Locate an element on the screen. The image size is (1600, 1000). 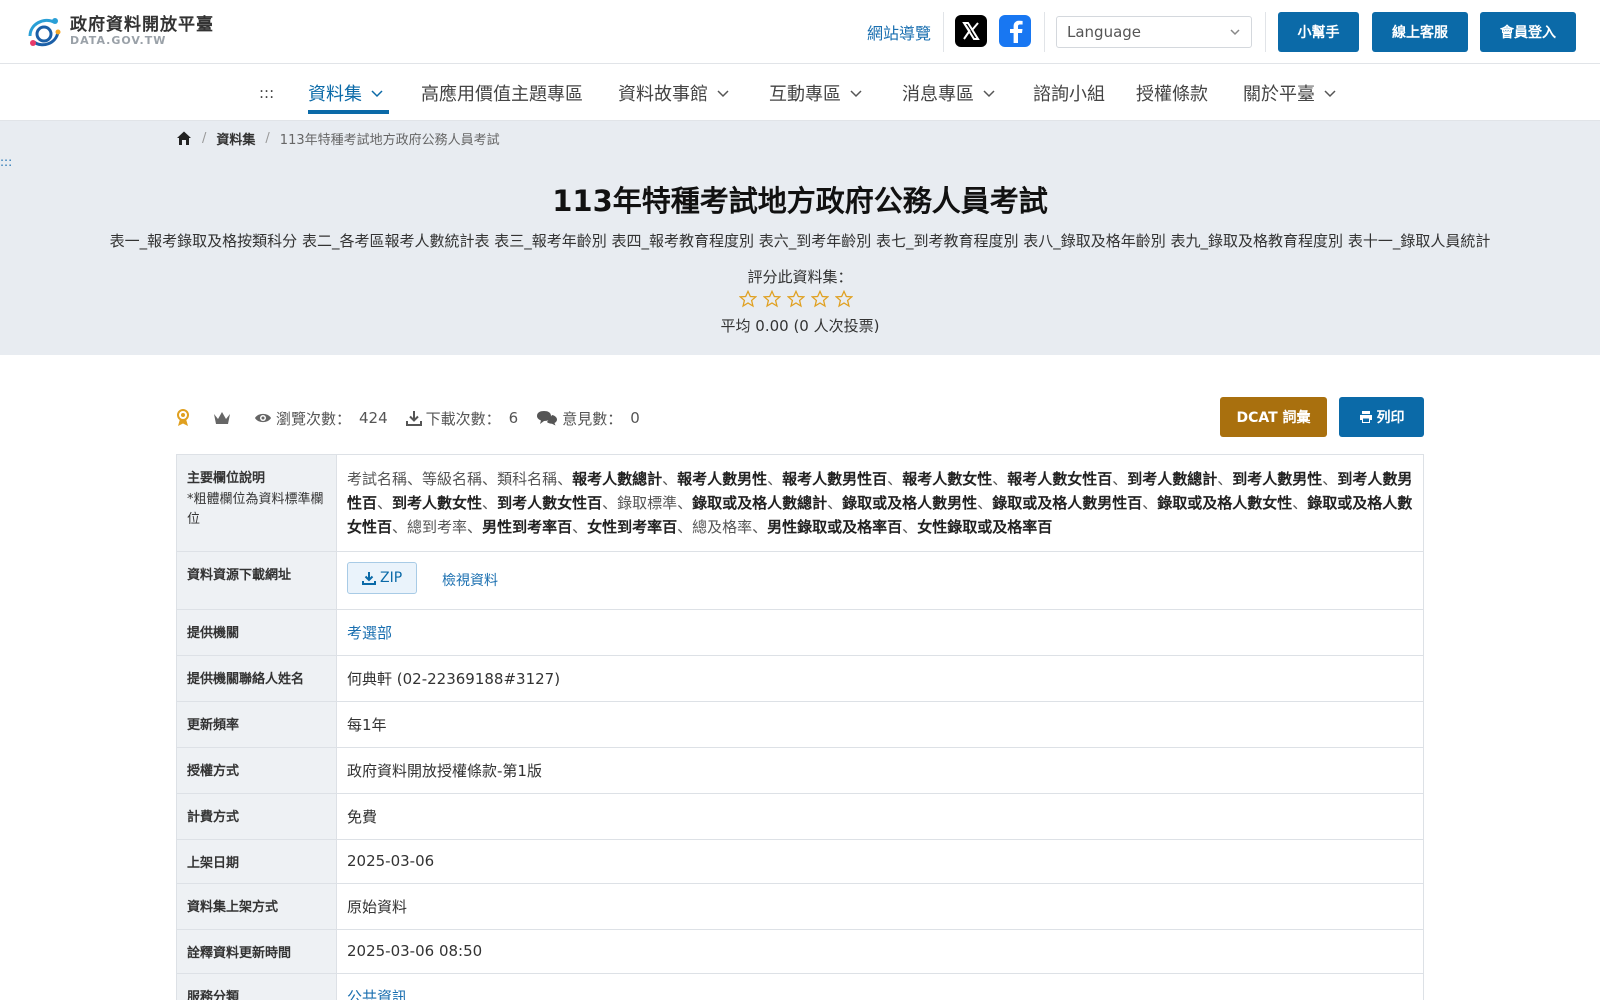
field-name: 報考人數總計 is located at coordinates (617, 479).